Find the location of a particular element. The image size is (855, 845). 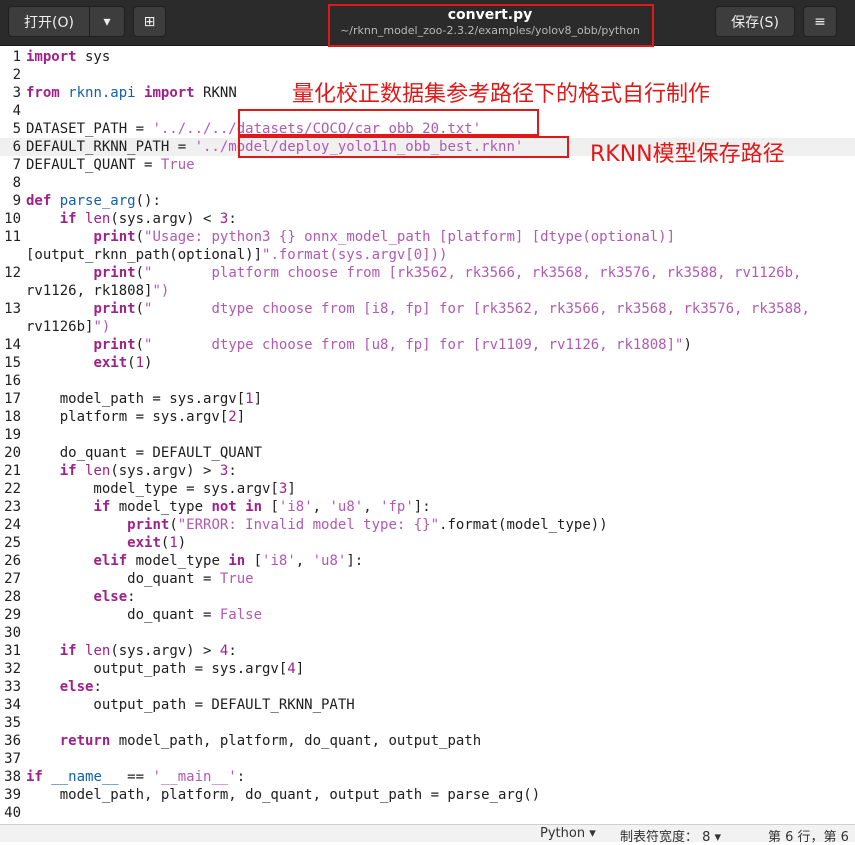

status-bar: Python ▾ 制表符宽度： 8 ▾ 第 6 行，第 6 is located at coordinates (427, 834).